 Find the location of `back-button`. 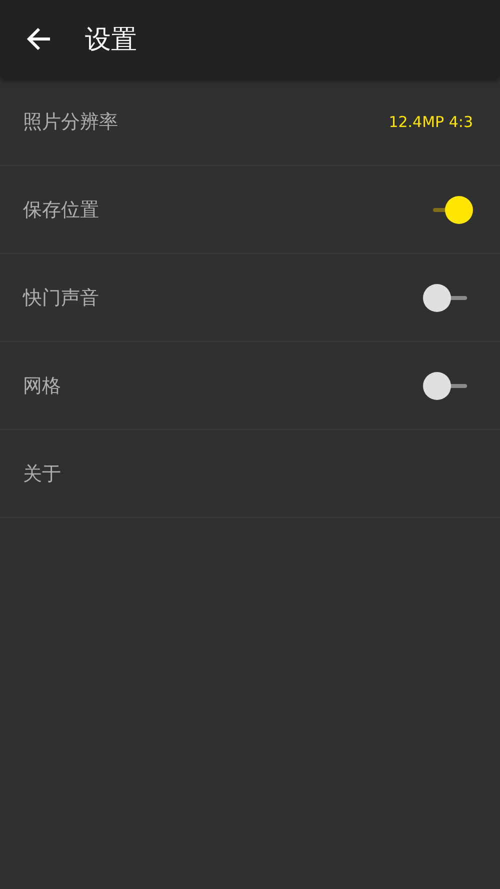

back-button is located at coordinates (39, 39).